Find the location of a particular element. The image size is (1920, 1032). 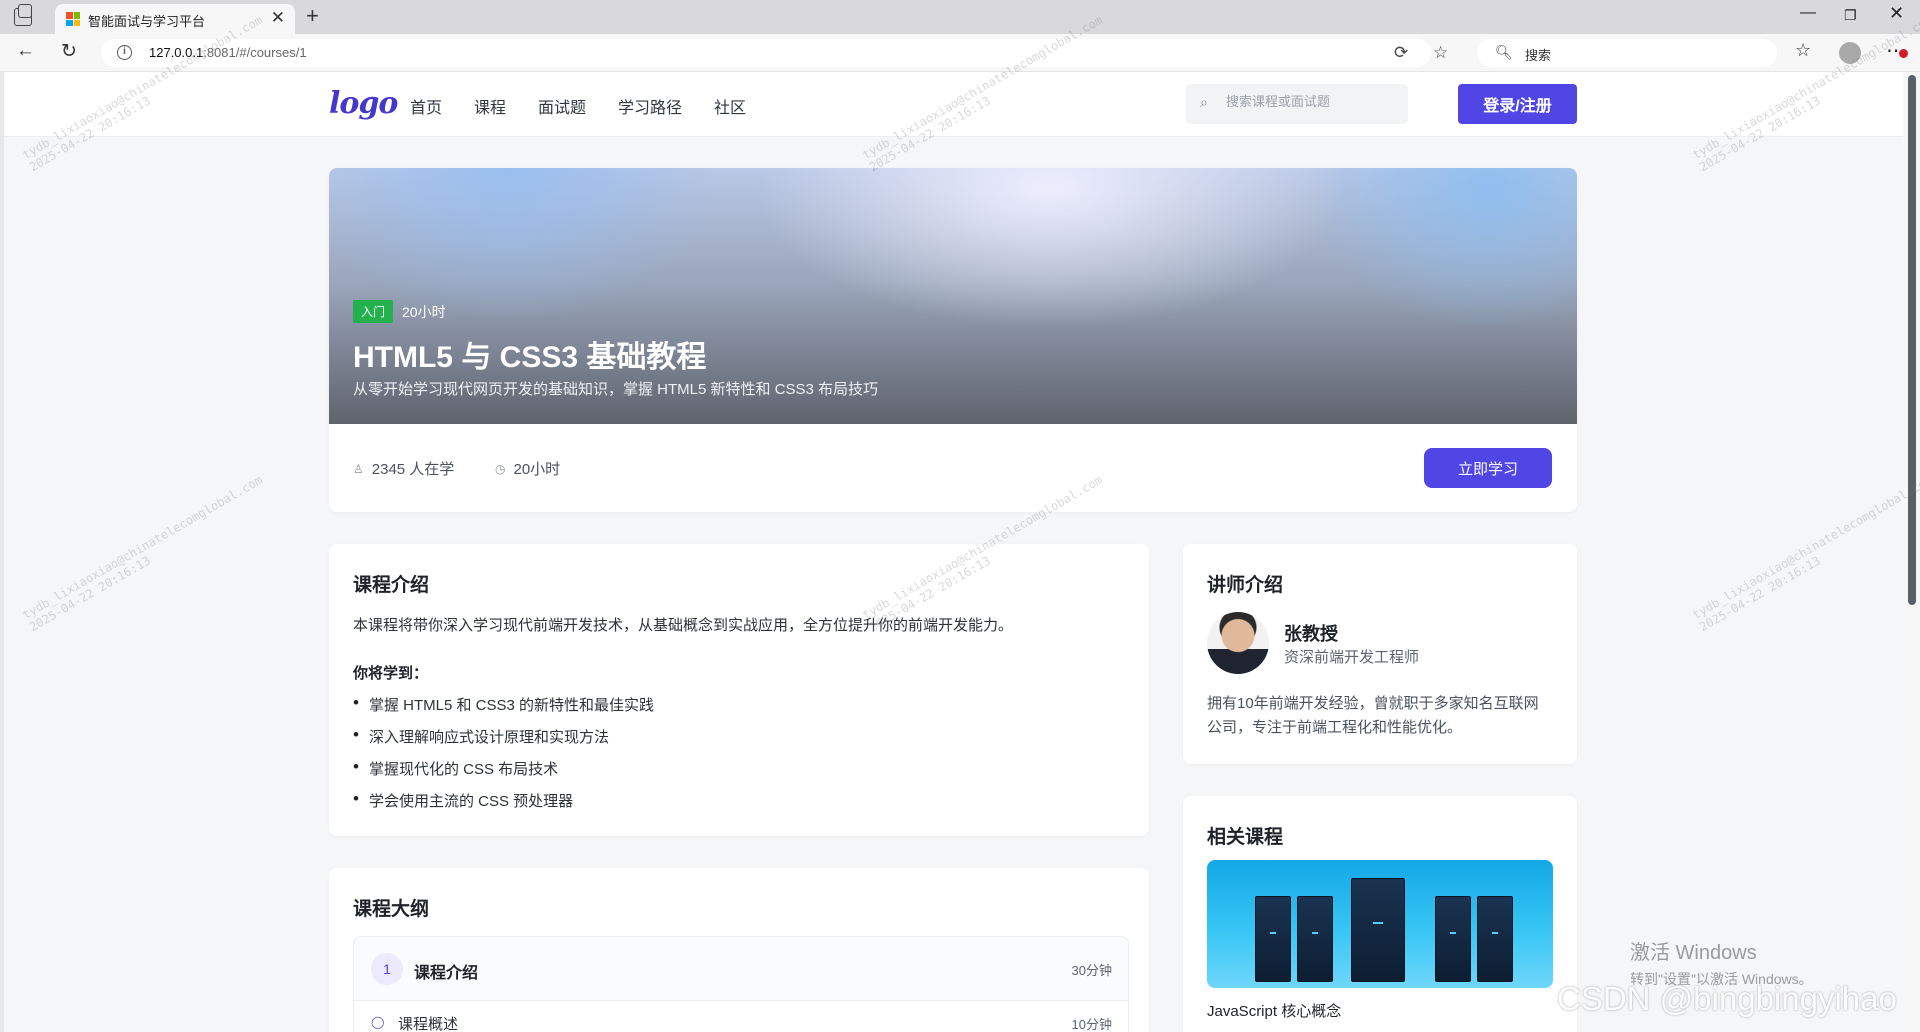

nav-home: 首页 is located at coordinates (426, 106).